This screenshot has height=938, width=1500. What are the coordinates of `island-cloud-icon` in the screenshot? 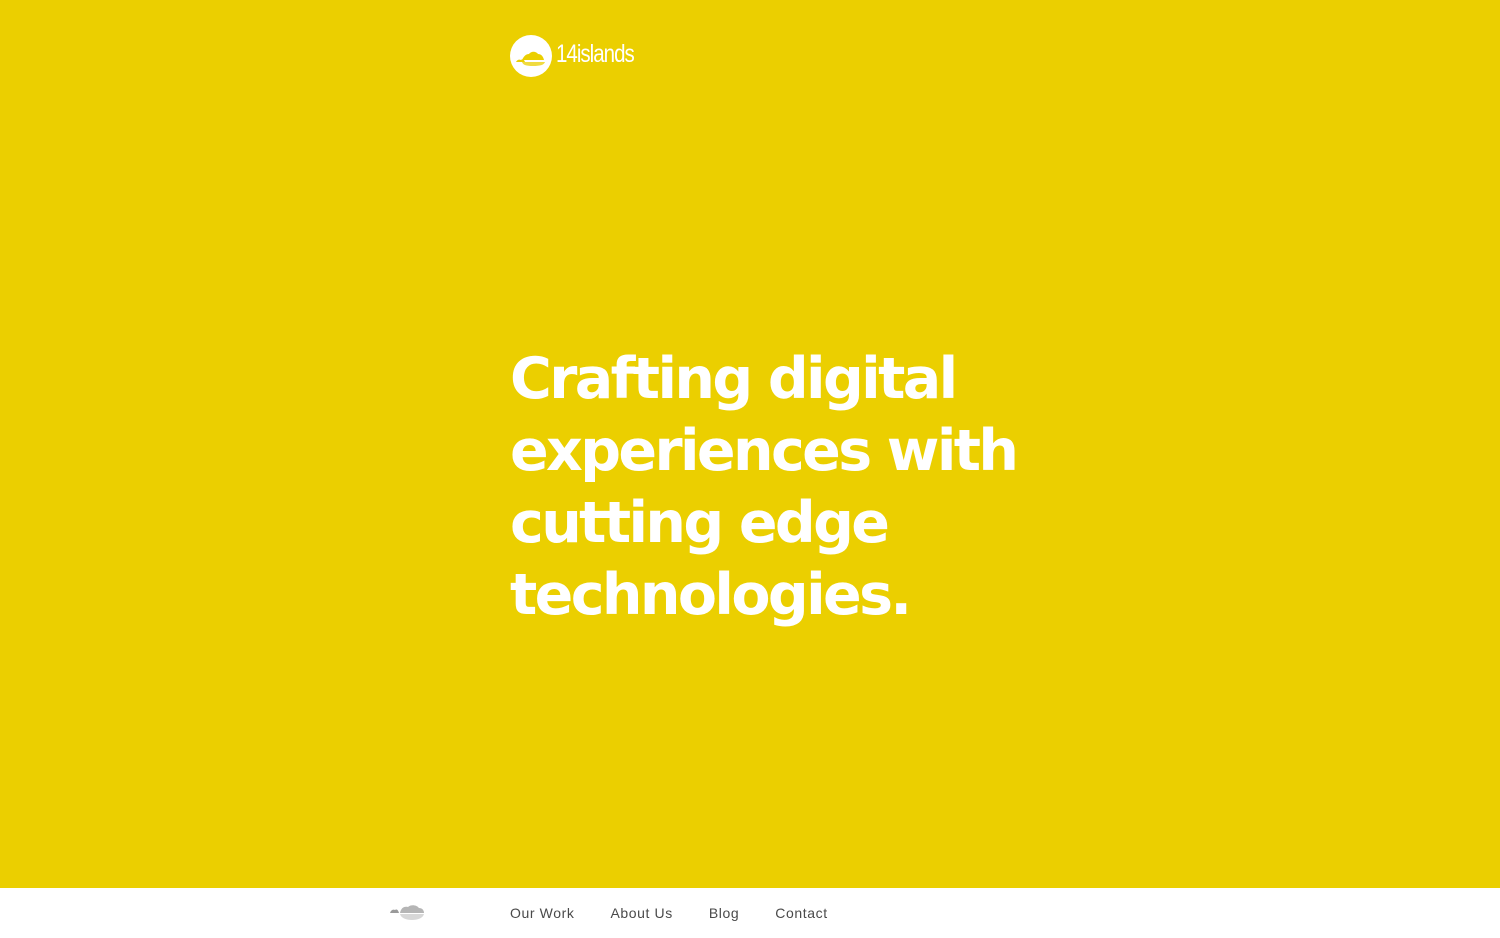 It's located at (407, 912).